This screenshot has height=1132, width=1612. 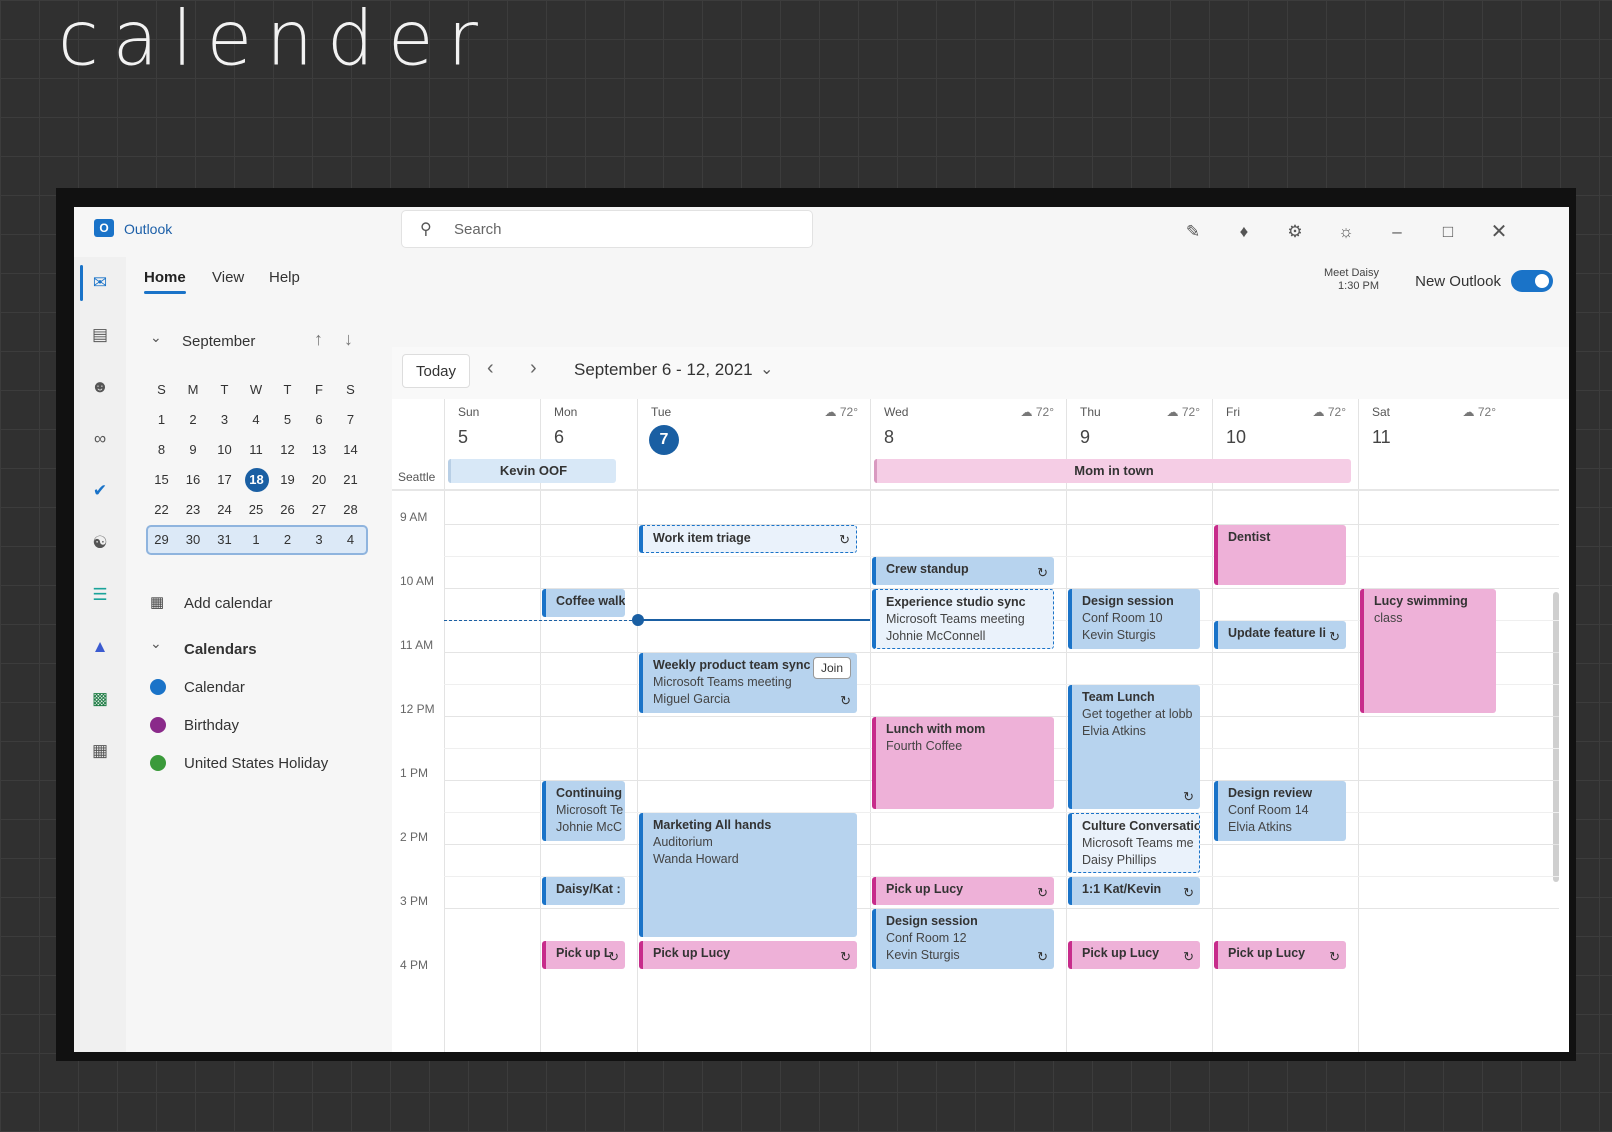 I want to click on calendar-icon: ▤, so click(x=100, y=335).